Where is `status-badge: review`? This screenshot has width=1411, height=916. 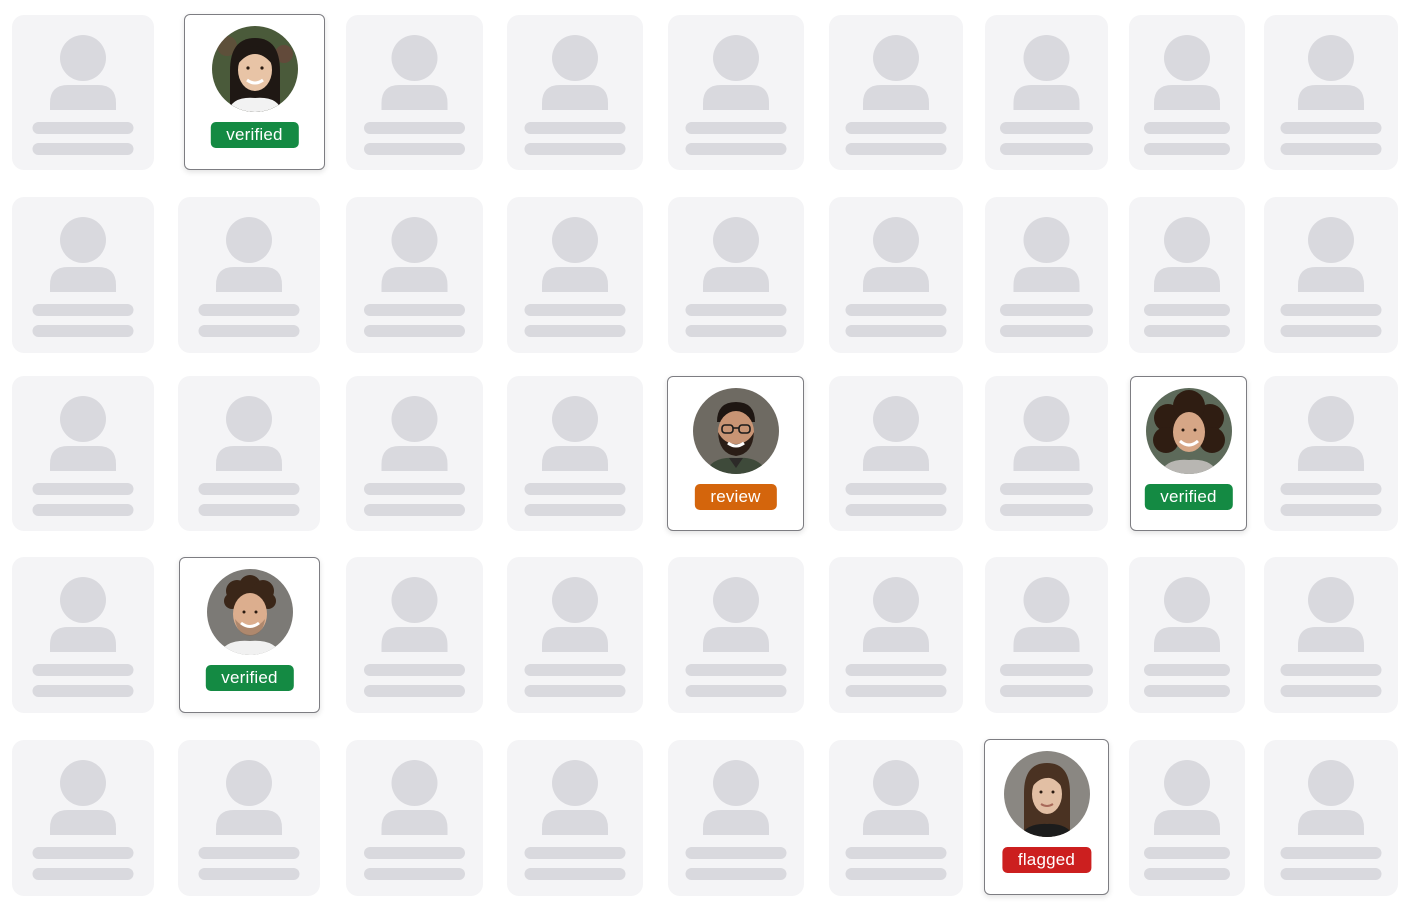 status-badge: review is located at coordinates (735, 497).